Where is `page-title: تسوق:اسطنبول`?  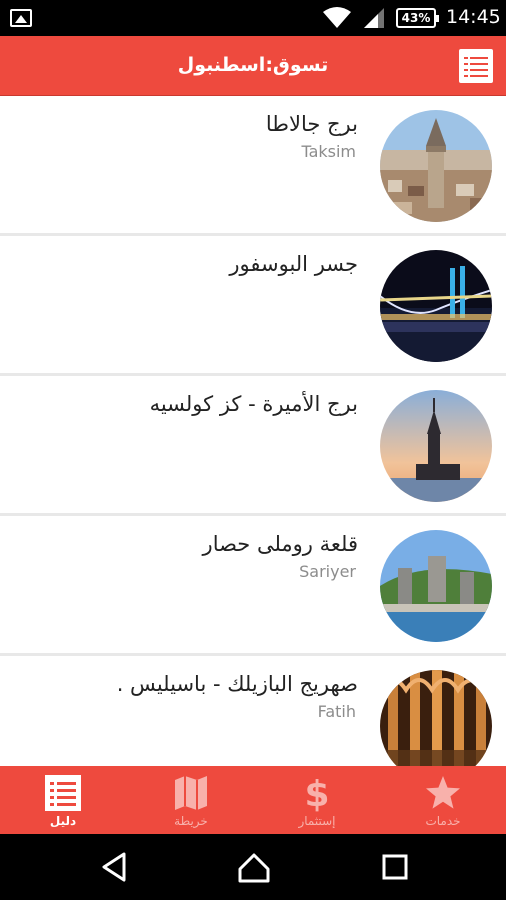 page-title: تسوق:اسطنبول is located at coordinates (253, 65).